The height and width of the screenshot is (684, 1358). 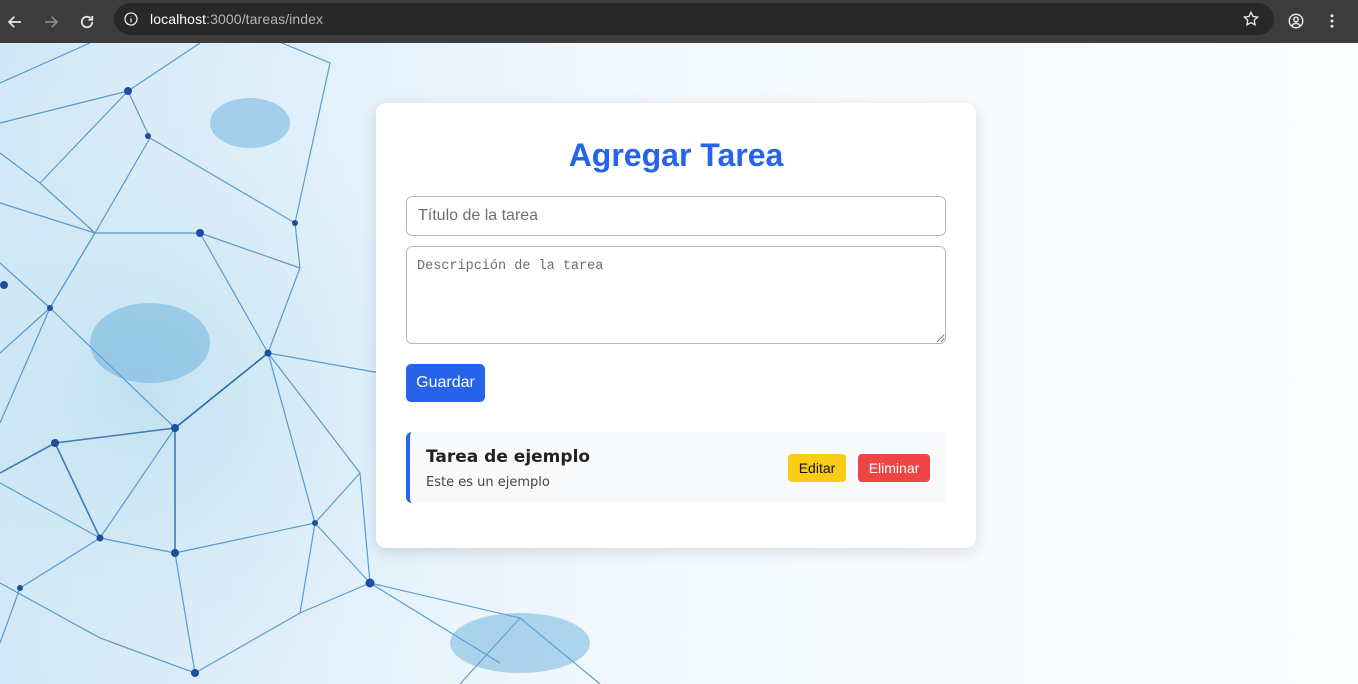 What do you see at coordinates (51, 22) in the screenshot?
I see `forward-icon` at bounding box center [51, 22].